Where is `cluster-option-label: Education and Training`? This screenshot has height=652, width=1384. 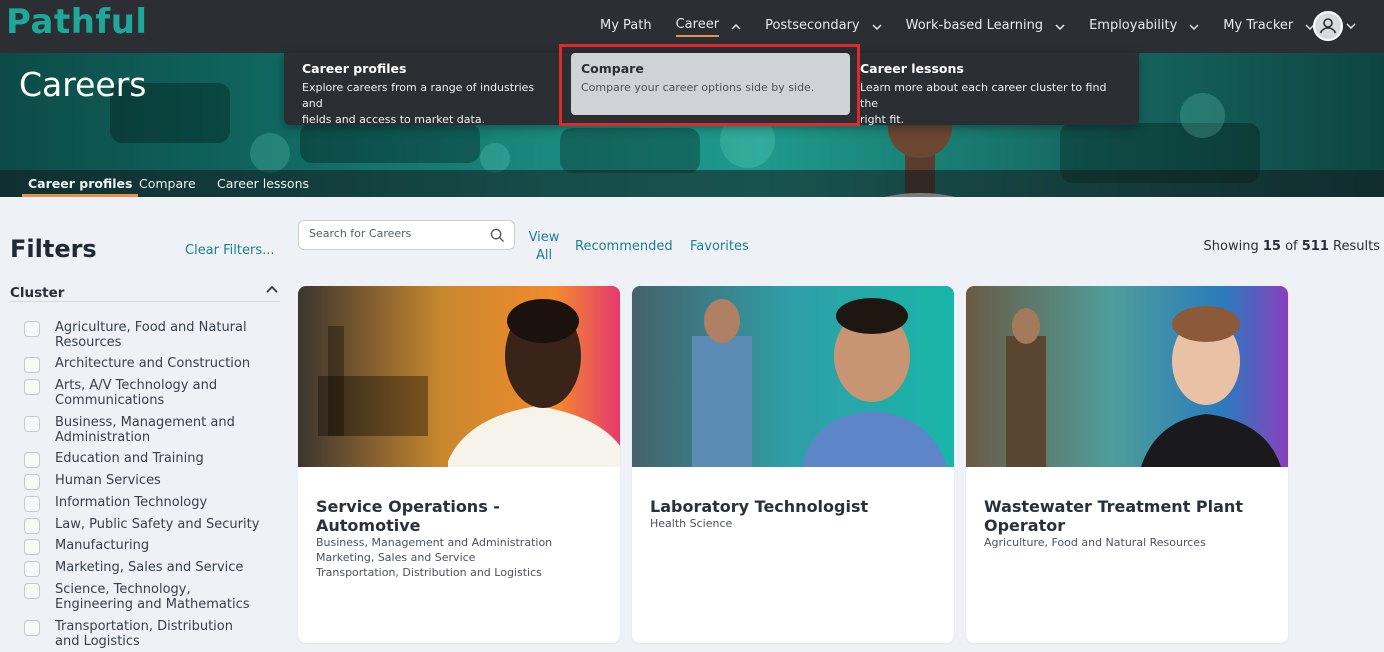
cluster-option-label: Education and Training is located at coordinates (129, 458).